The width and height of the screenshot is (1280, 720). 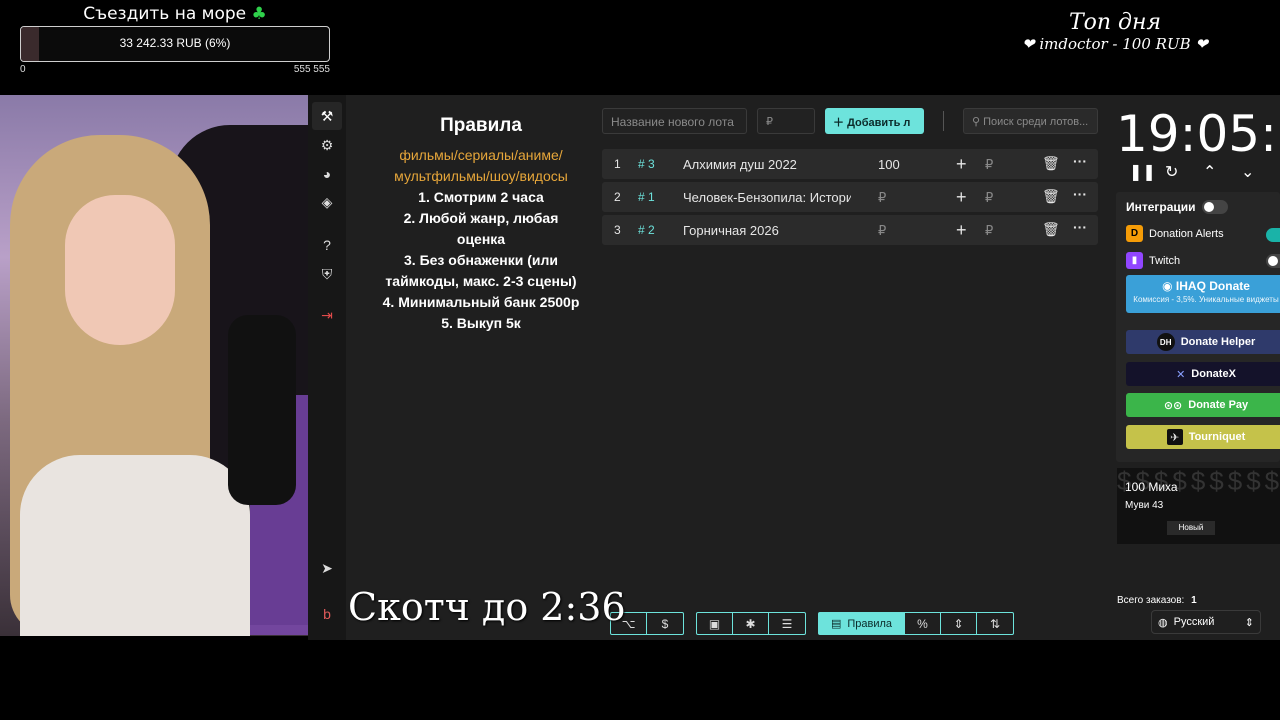 What do you see at coordinates (311, 69) in the screenshot?
I see `goal-max: 555 555` at bounding box center [311, 69].